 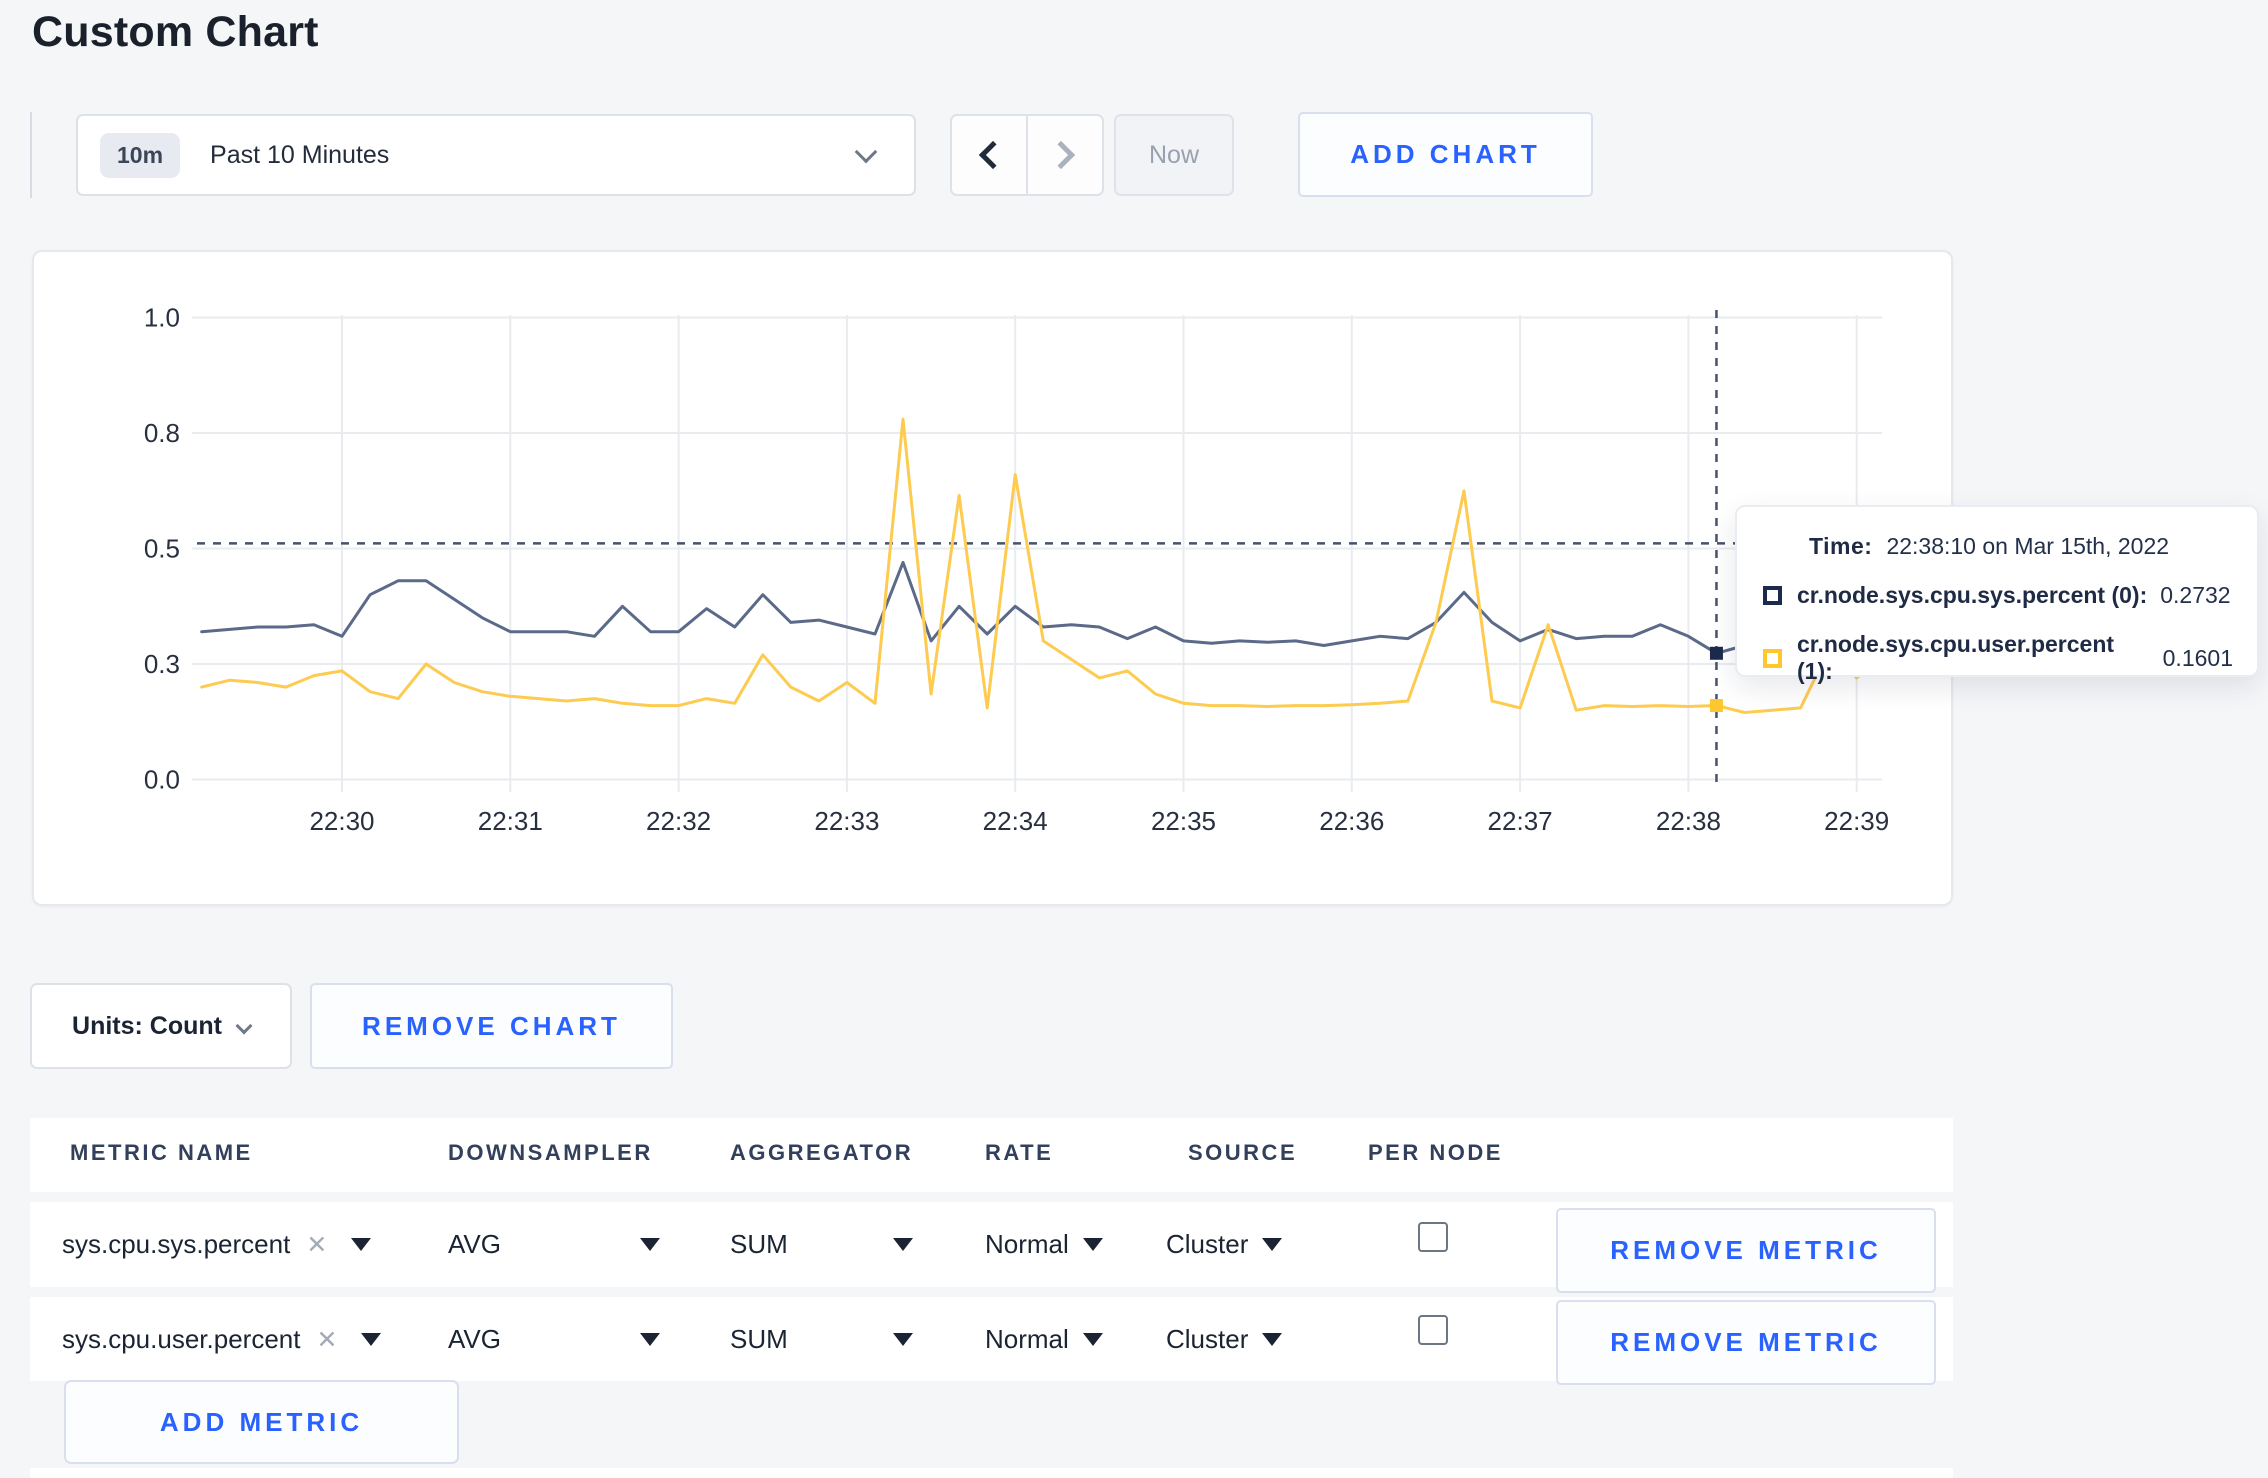 What do you see at coordinates (1841, 546) in the screenshot?
I see `tooltip-time-label: Time:` at bounding box center [1841, 546].